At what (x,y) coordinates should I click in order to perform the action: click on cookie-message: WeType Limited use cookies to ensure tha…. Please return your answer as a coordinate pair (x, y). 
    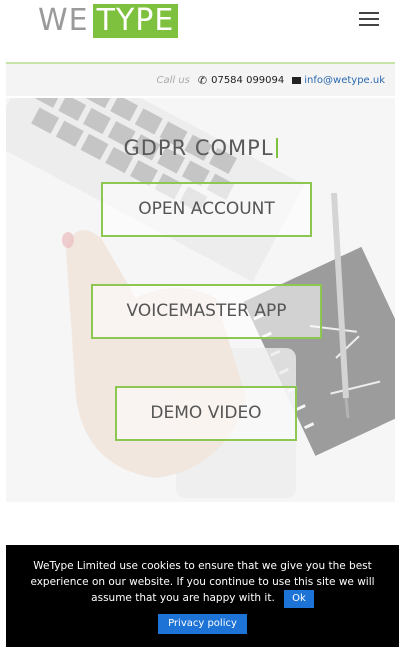
    Looking at the image, I should click on (202, 583).